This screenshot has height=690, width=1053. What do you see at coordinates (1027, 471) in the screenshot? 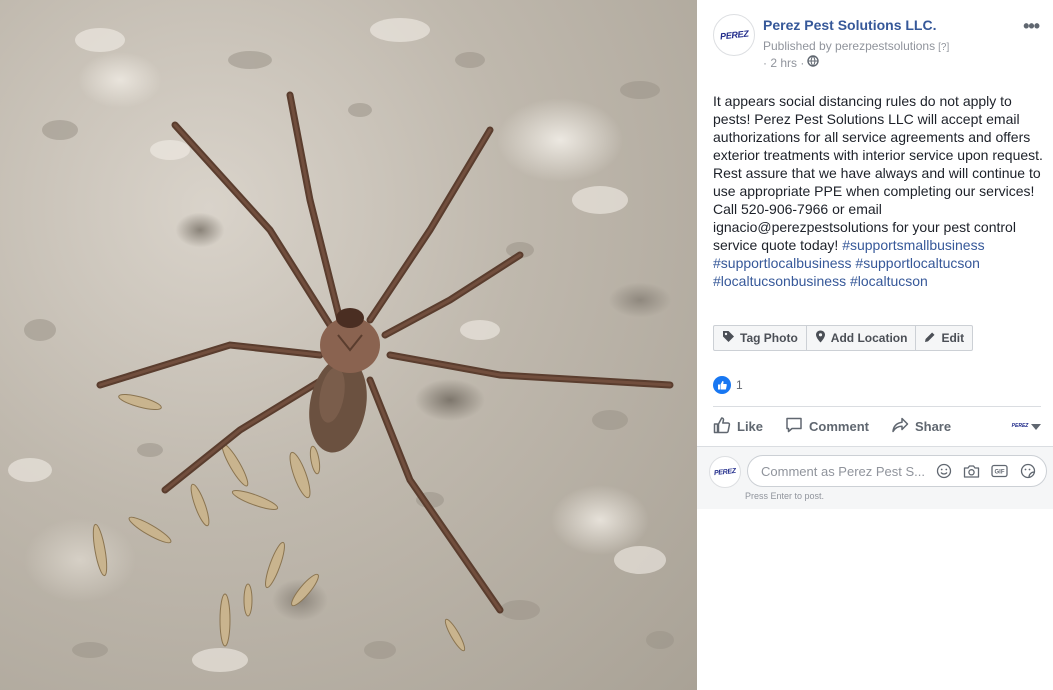
I see `sticker-icon` at bounding box center [1027, 471].